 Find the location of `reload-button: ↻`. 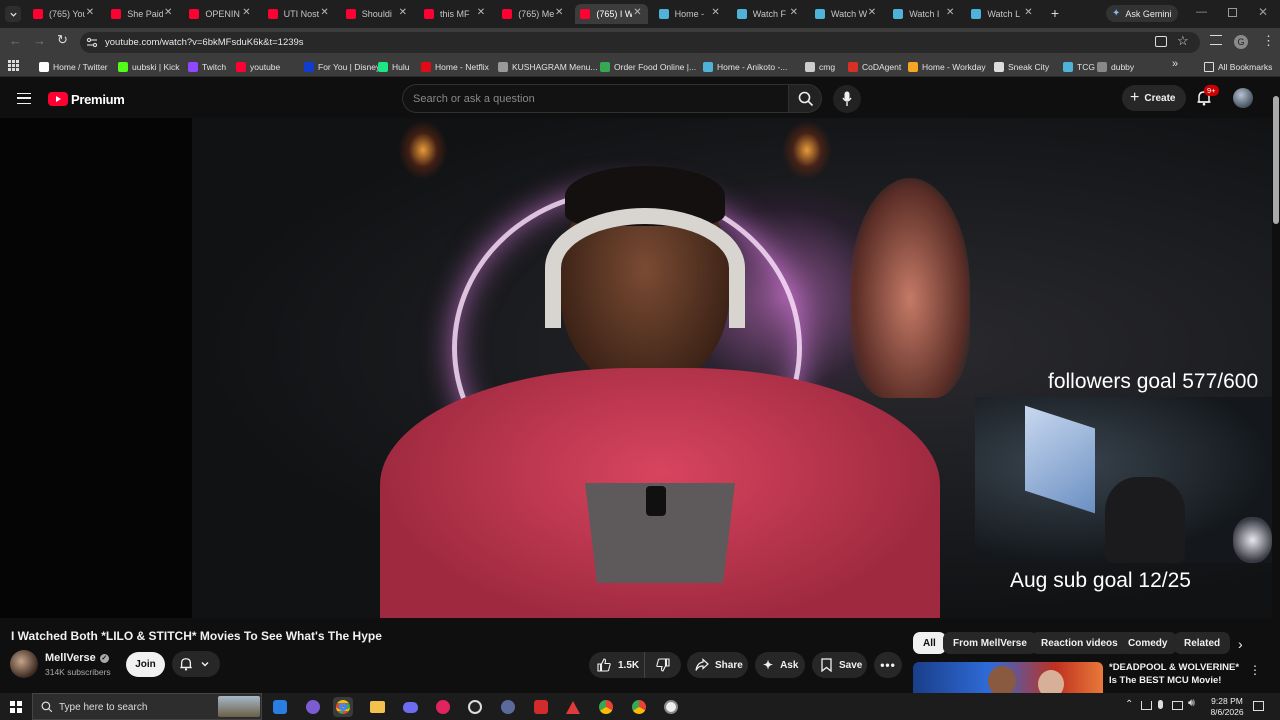

reload-button: ↻ is located at coordinates (64, 40).